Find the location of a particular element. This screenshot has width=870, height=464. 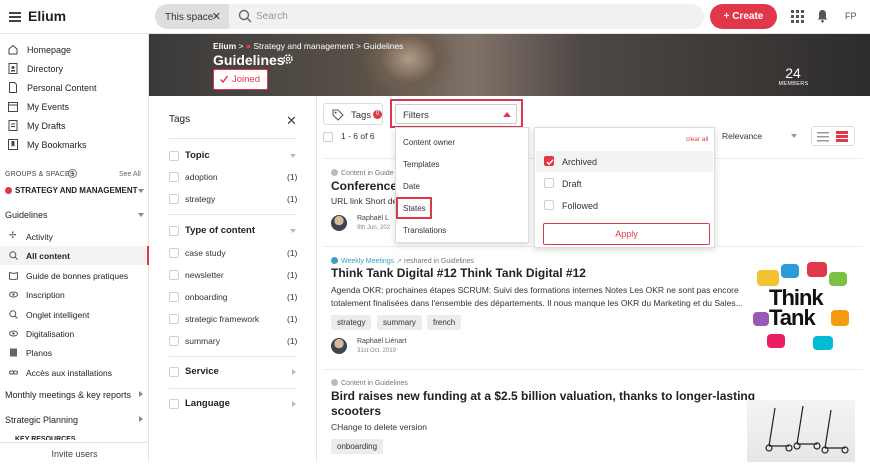

tag-item: strategic framework (1) is located at coordinates (233, 319).